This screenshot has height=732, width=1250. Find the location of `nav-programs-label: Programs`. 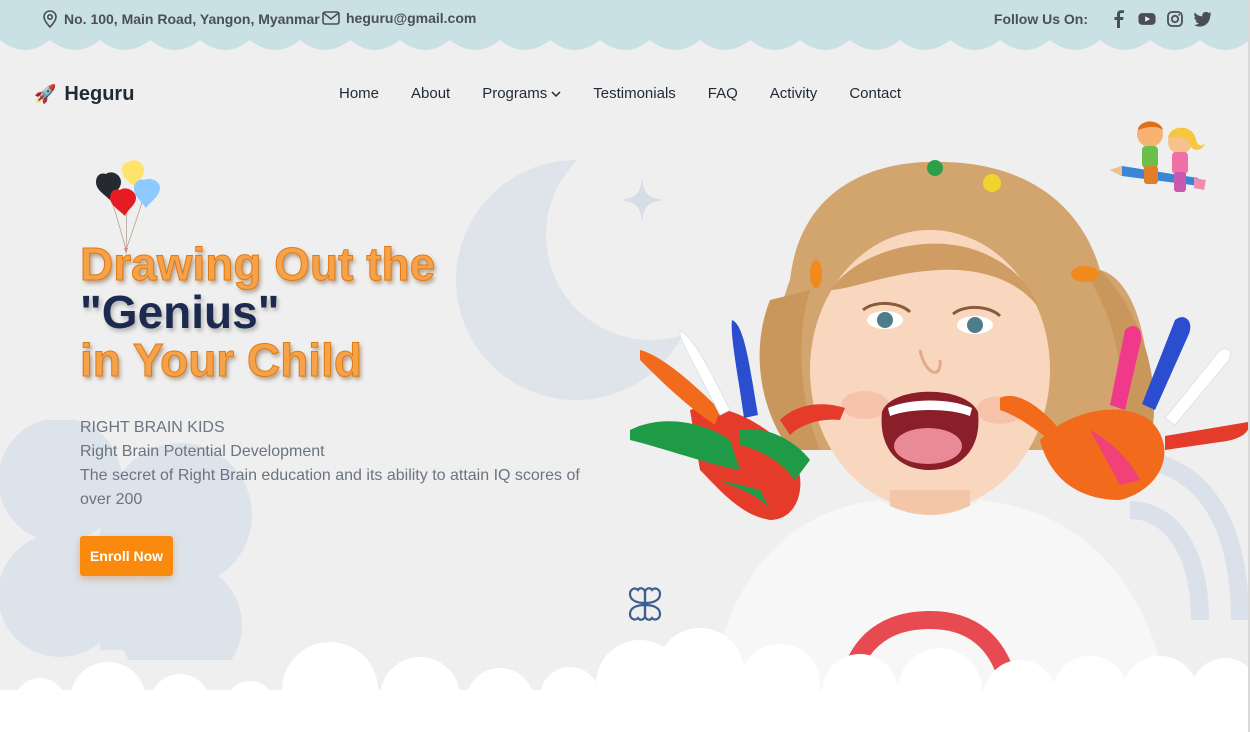

nav-programs-label: Programs is located at coordinates (515, 93).